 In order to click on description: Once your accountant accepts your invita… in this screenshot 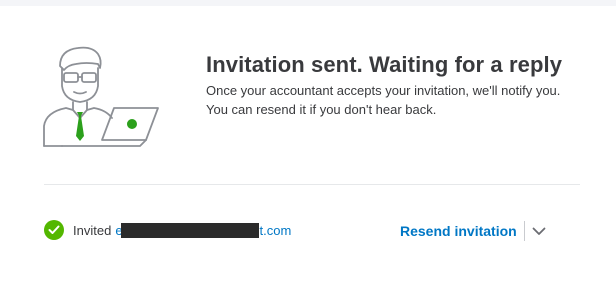, I will do `click(396, 100)`.